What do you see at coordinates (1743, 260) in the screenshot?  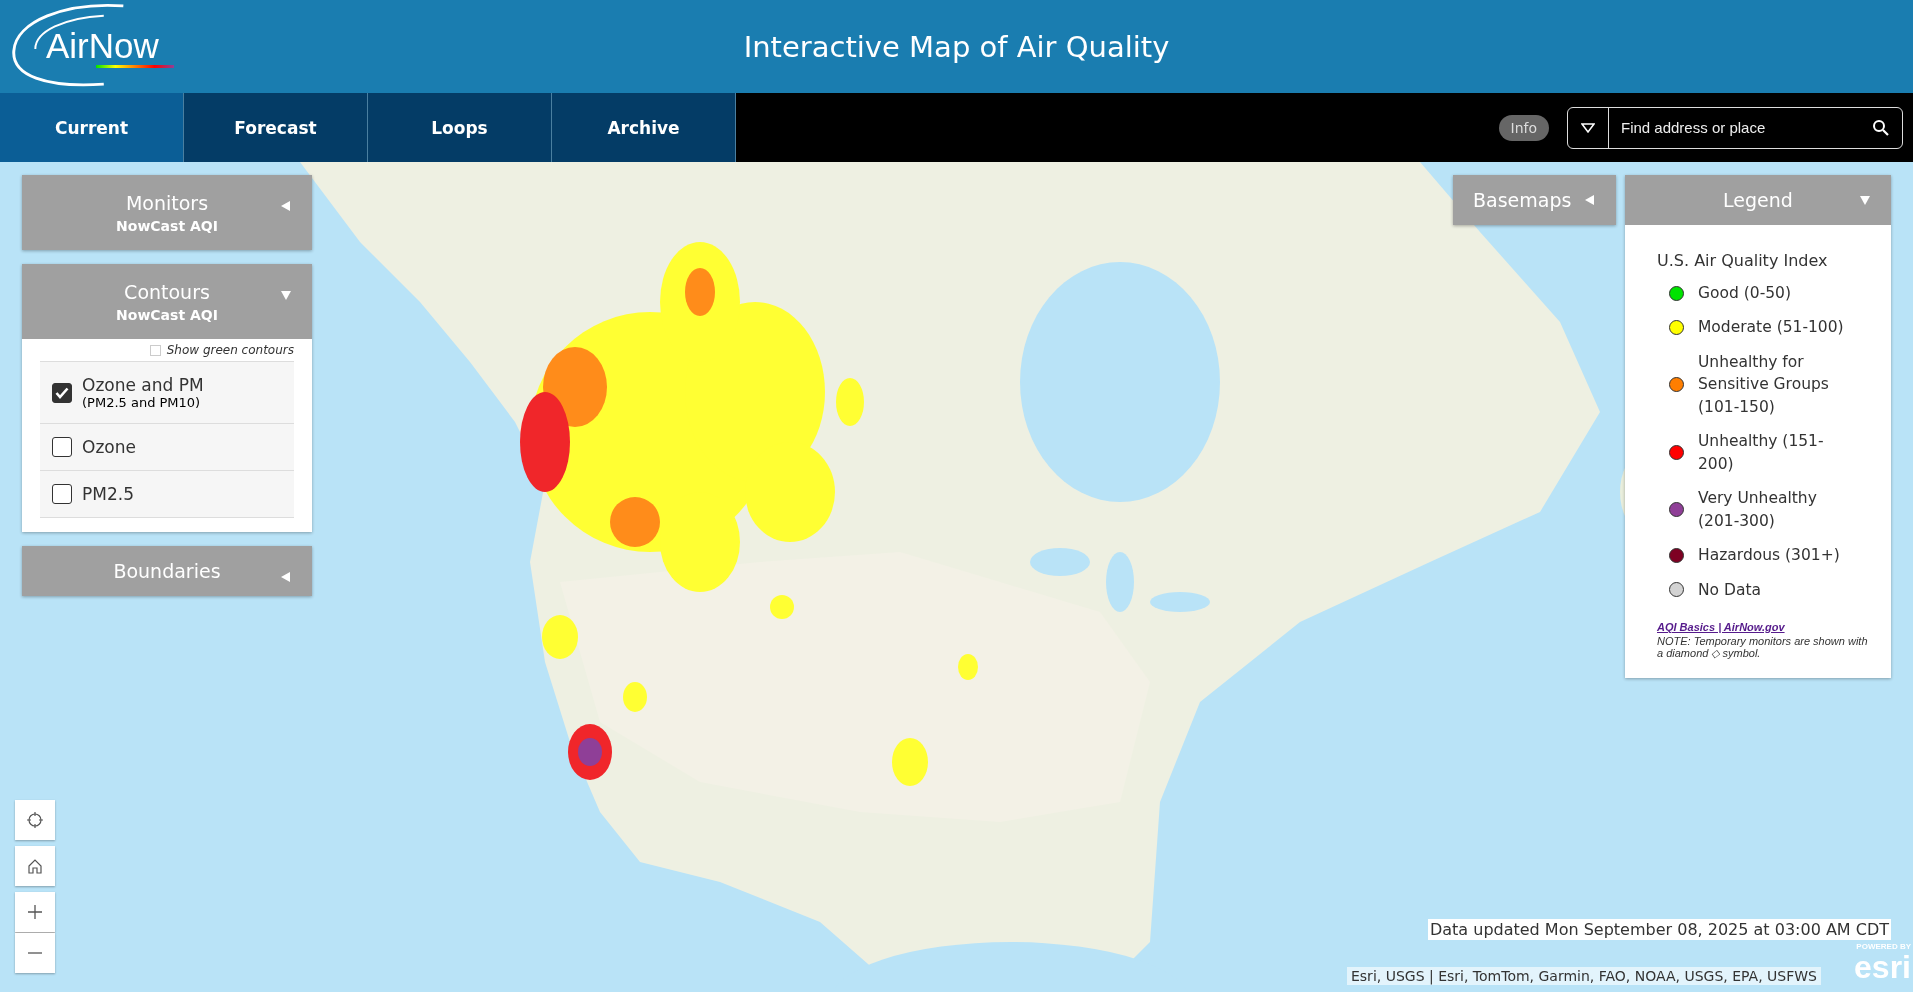 I see `legend-heading: U.S. Air Quality Index` at bounding box center [1743, 260].